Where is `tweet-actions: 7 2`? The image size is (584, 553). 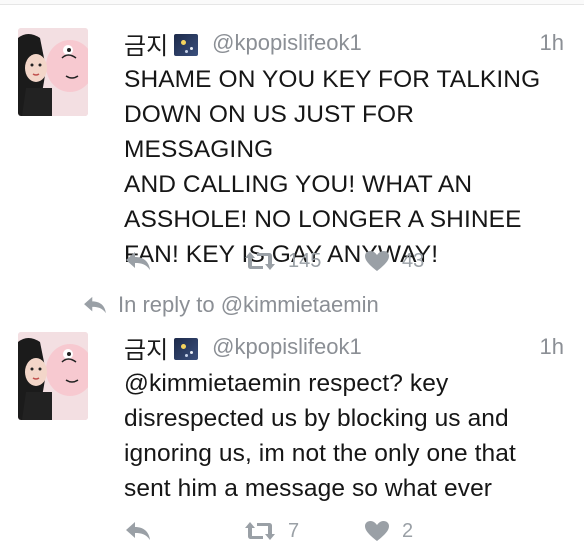
tweet-actions: 7 2 is located at coordinates (334, 531).